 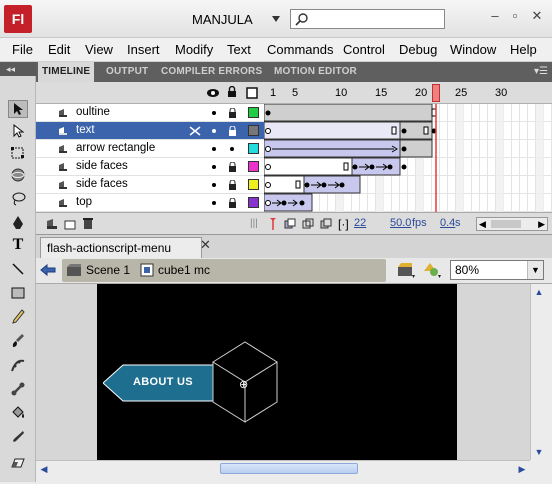 What do you see at coordinates (252, 93) in the screenshot?
I see `outline-icon` at bounding box center [252, 93].